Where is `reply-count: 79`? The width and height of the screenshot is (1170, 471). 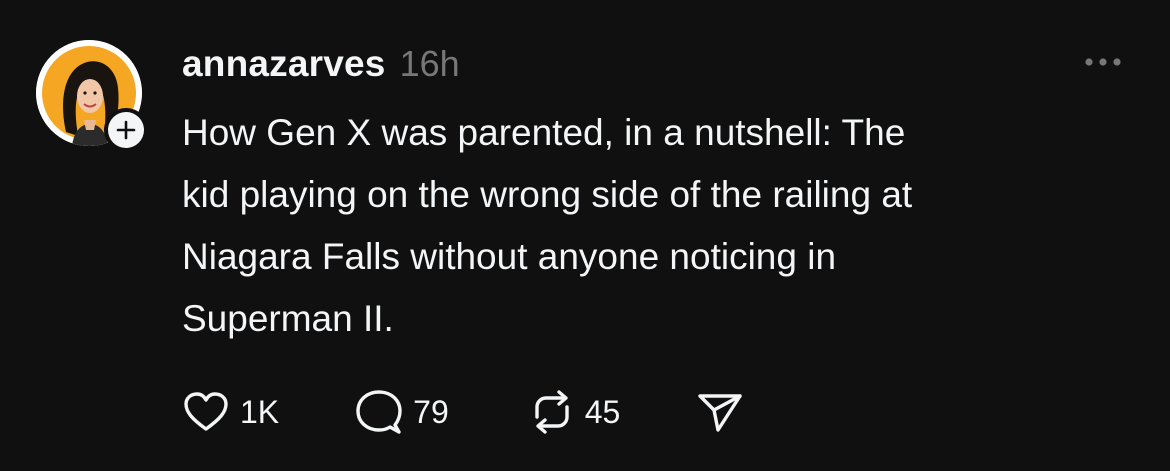 reply-count: 79 is located at coordinates (431, 411).